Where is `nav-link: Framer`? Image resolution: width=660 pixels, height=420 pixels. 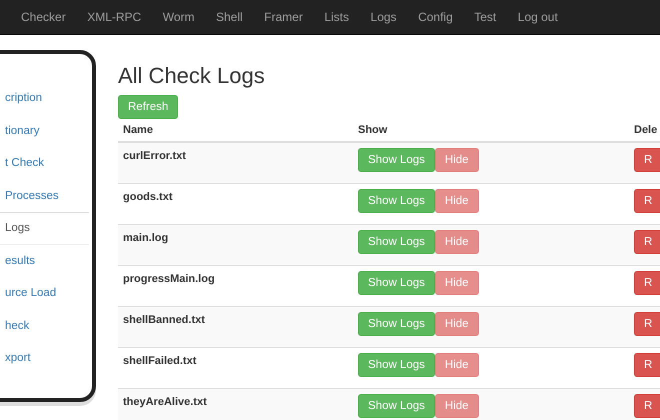 nav-link: Framer is located at coordinates (283, 17).